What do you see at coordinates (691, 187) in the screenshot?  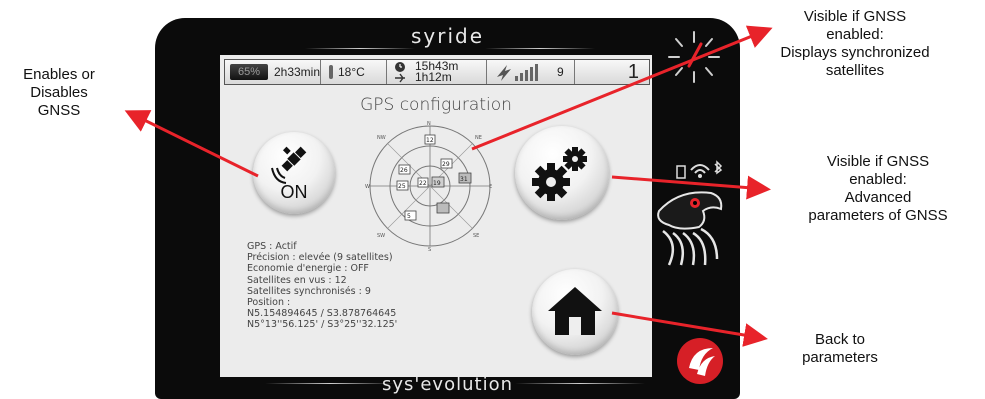 I see `arrow-advanced` at bounding box center [691, 187].